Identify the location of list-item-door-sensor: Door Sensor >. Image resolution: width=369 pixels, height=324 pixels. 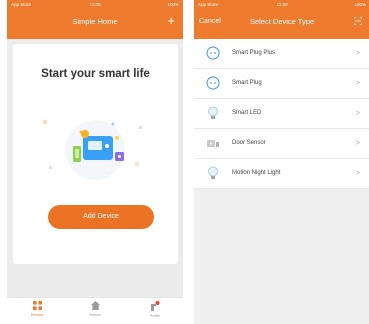
(281, 144).